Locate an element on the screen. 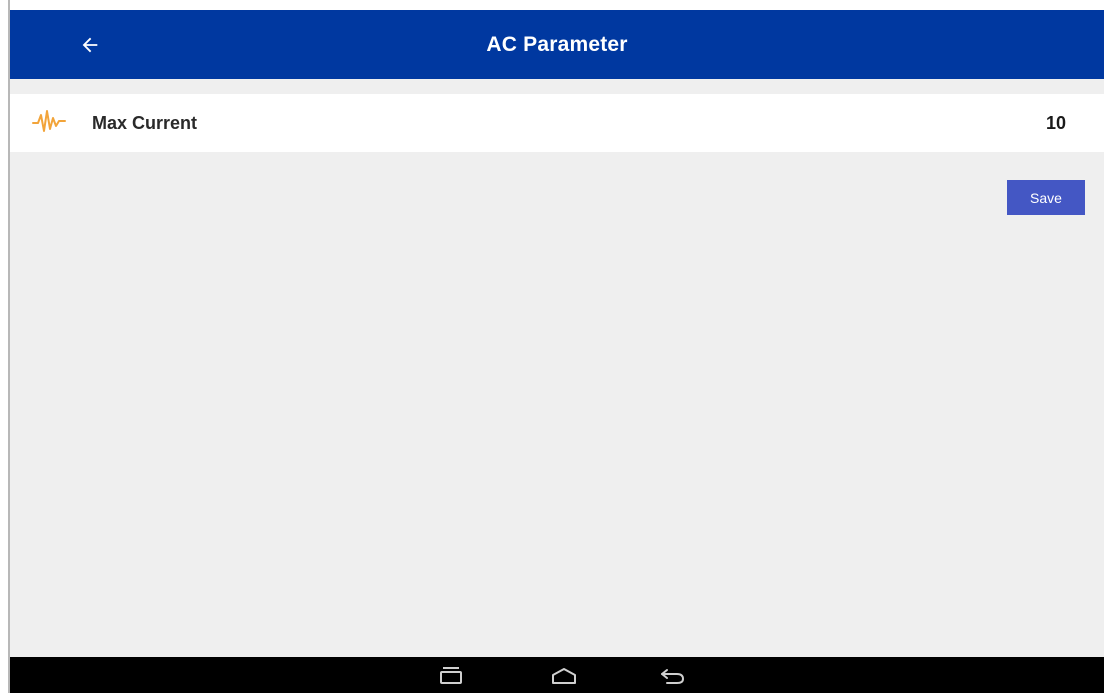  parameter-label: Max Current is located at coordinates (145, 123).